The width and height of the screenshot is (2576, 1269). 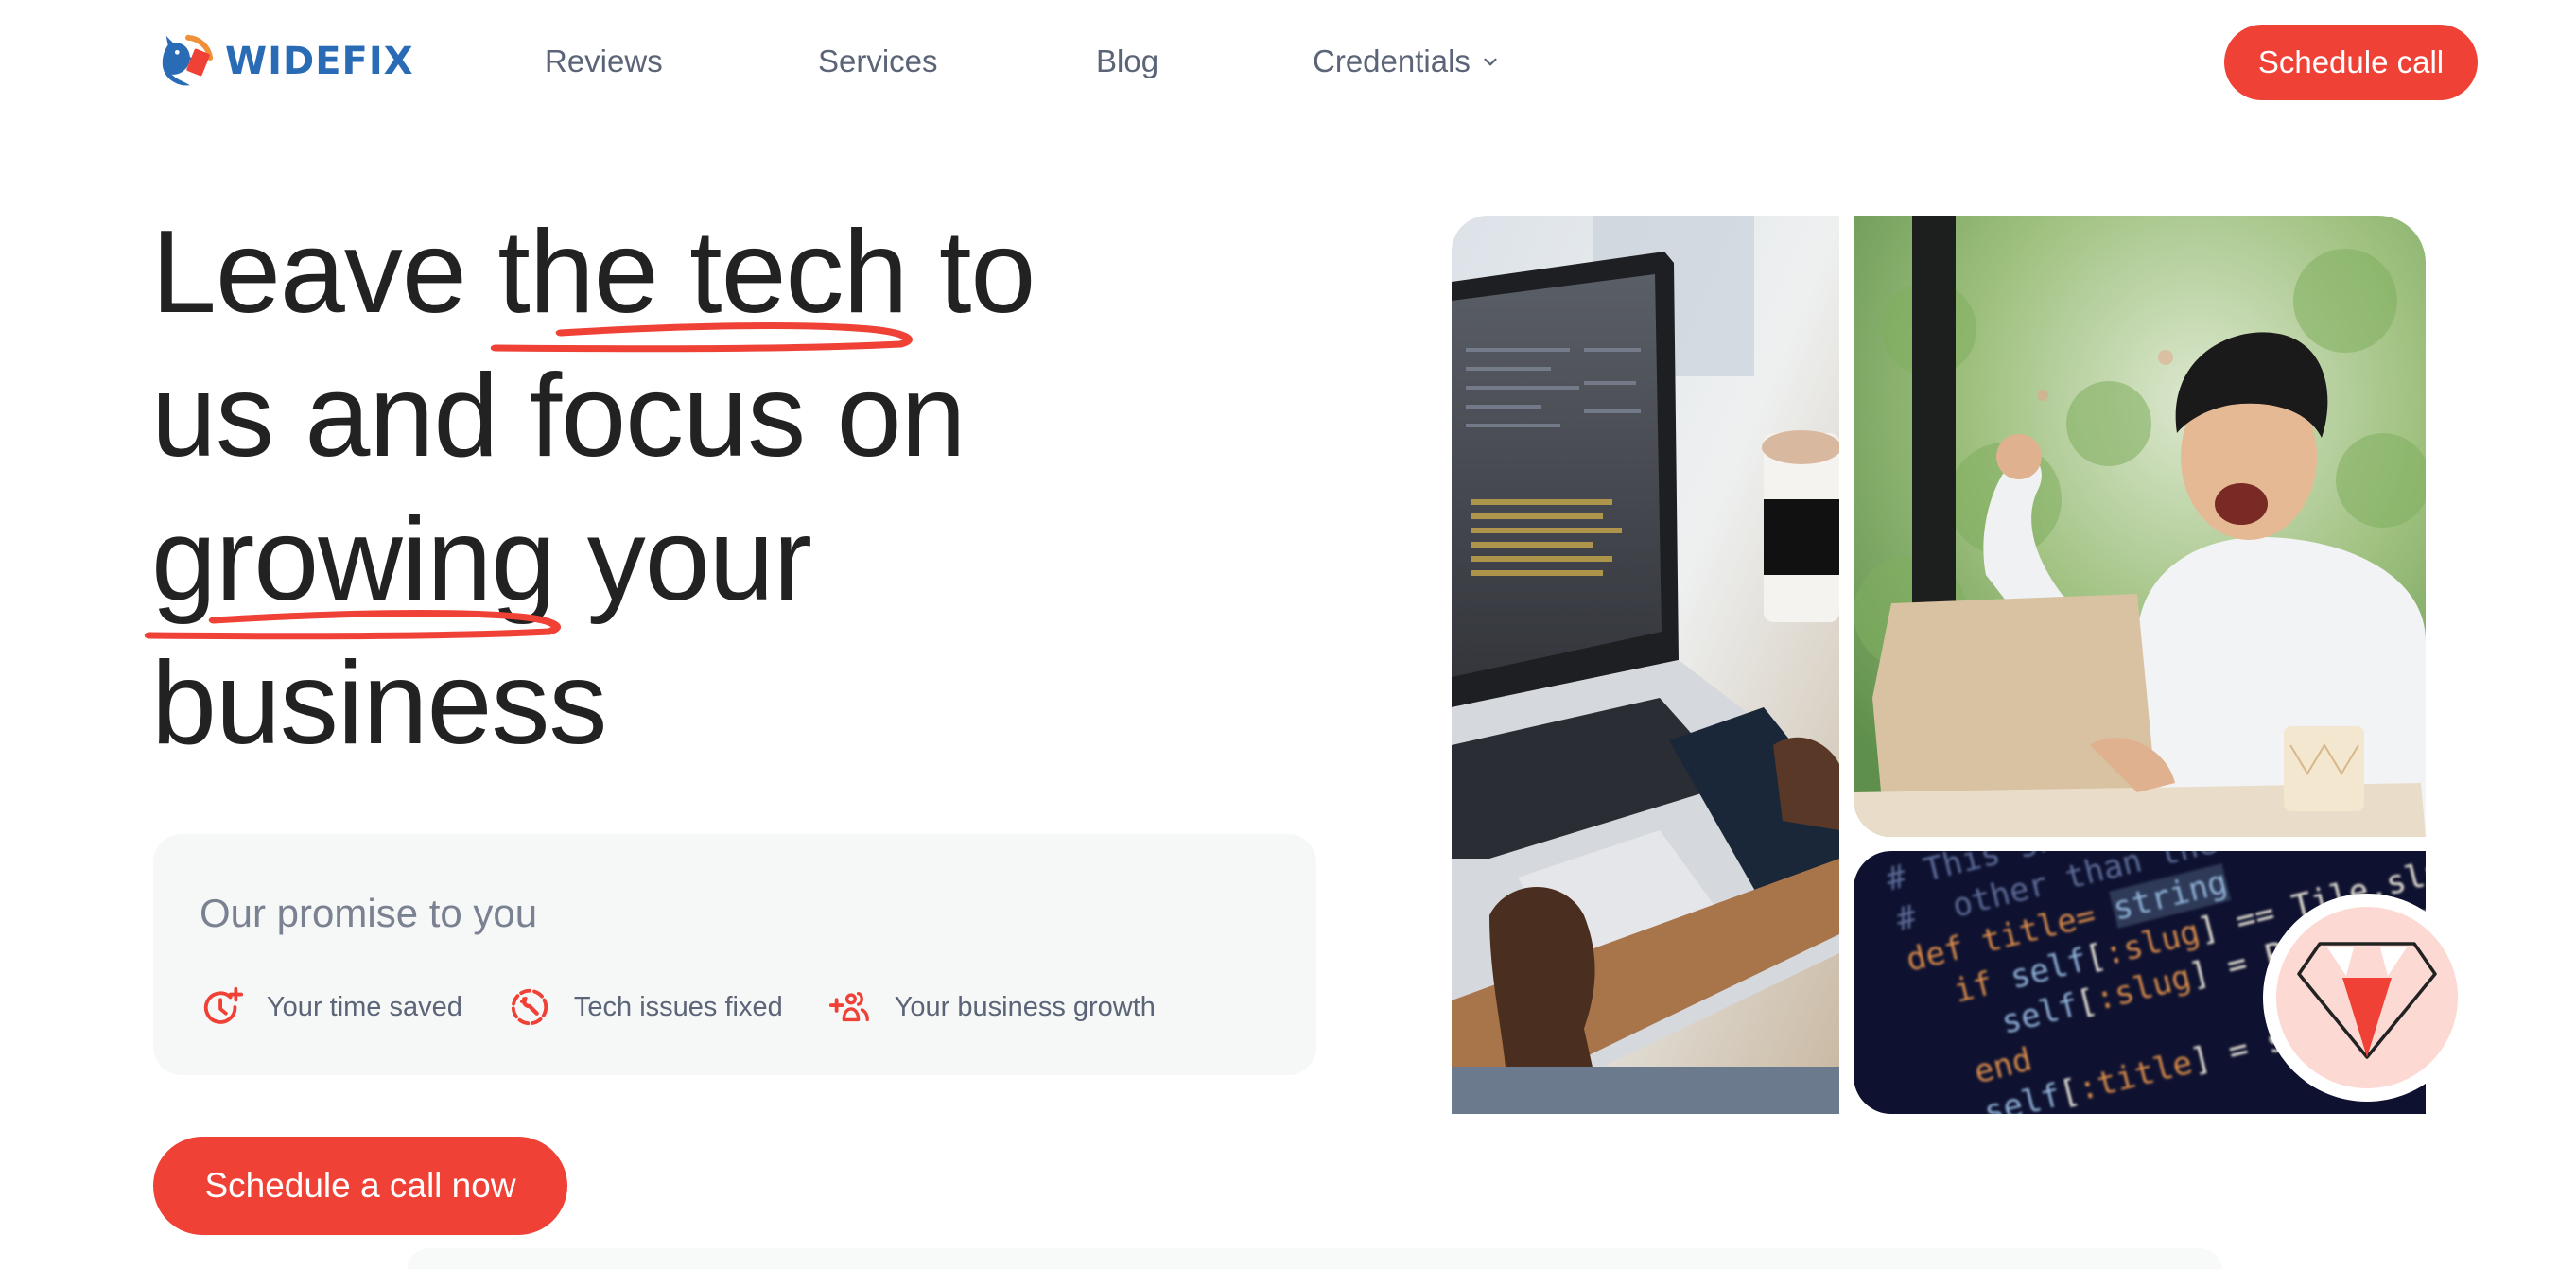 I want to click on headline-line: Leave the tech to, so click(x=766, y=276).